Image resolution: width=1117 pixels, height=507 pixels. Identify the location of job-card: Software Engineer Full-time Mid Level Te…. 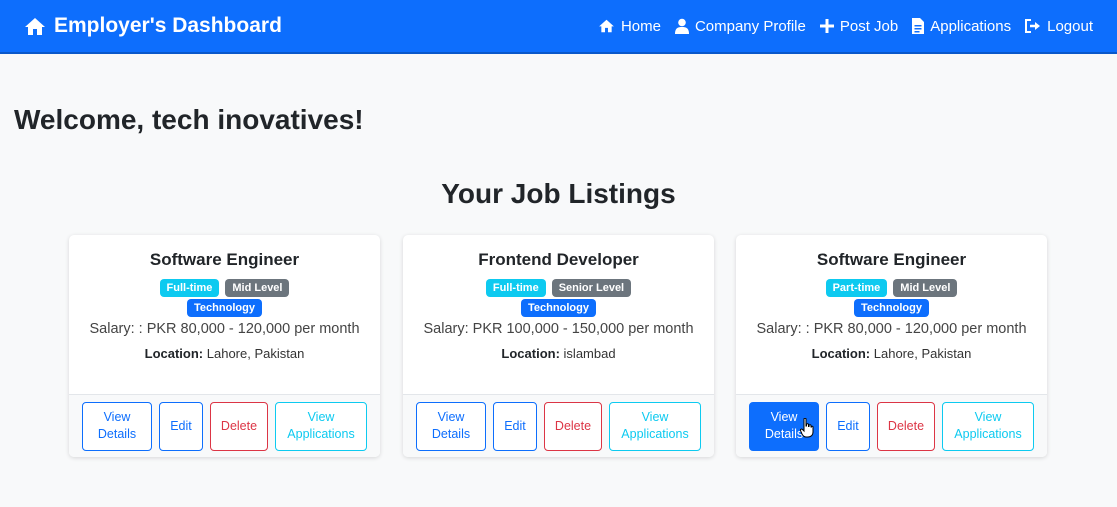
(224, 346).